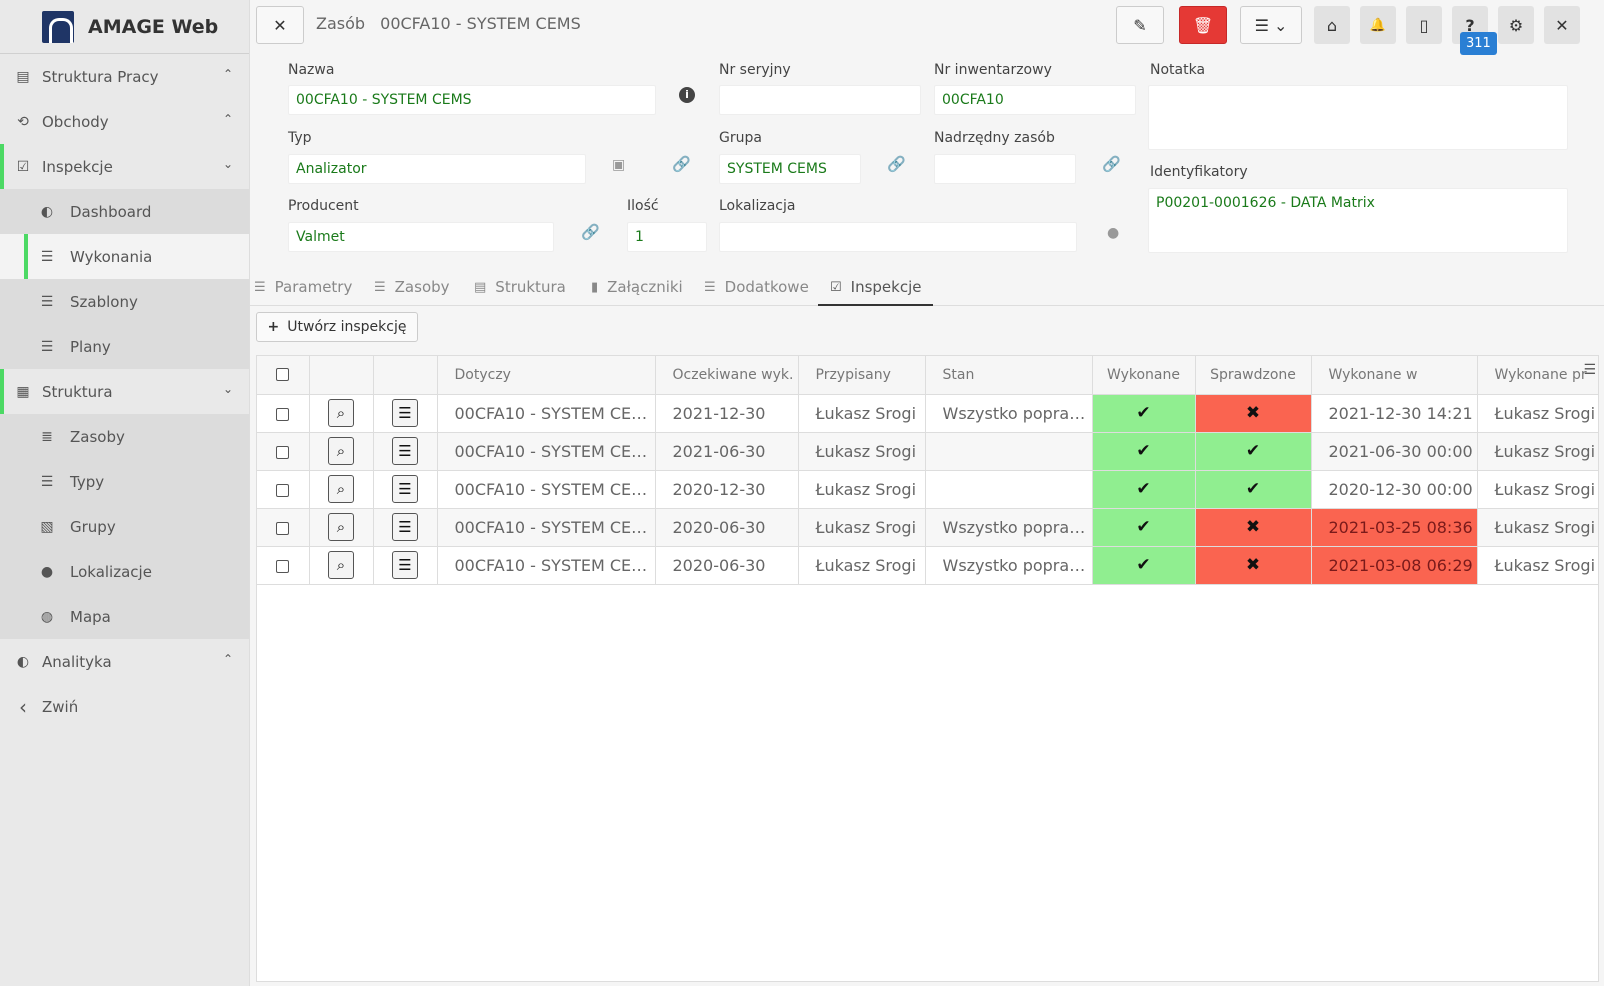  What do you see at coordinates (898, 237) in the screenshot?
I see `lokalizacja-field` at bounding box center [898, 237].